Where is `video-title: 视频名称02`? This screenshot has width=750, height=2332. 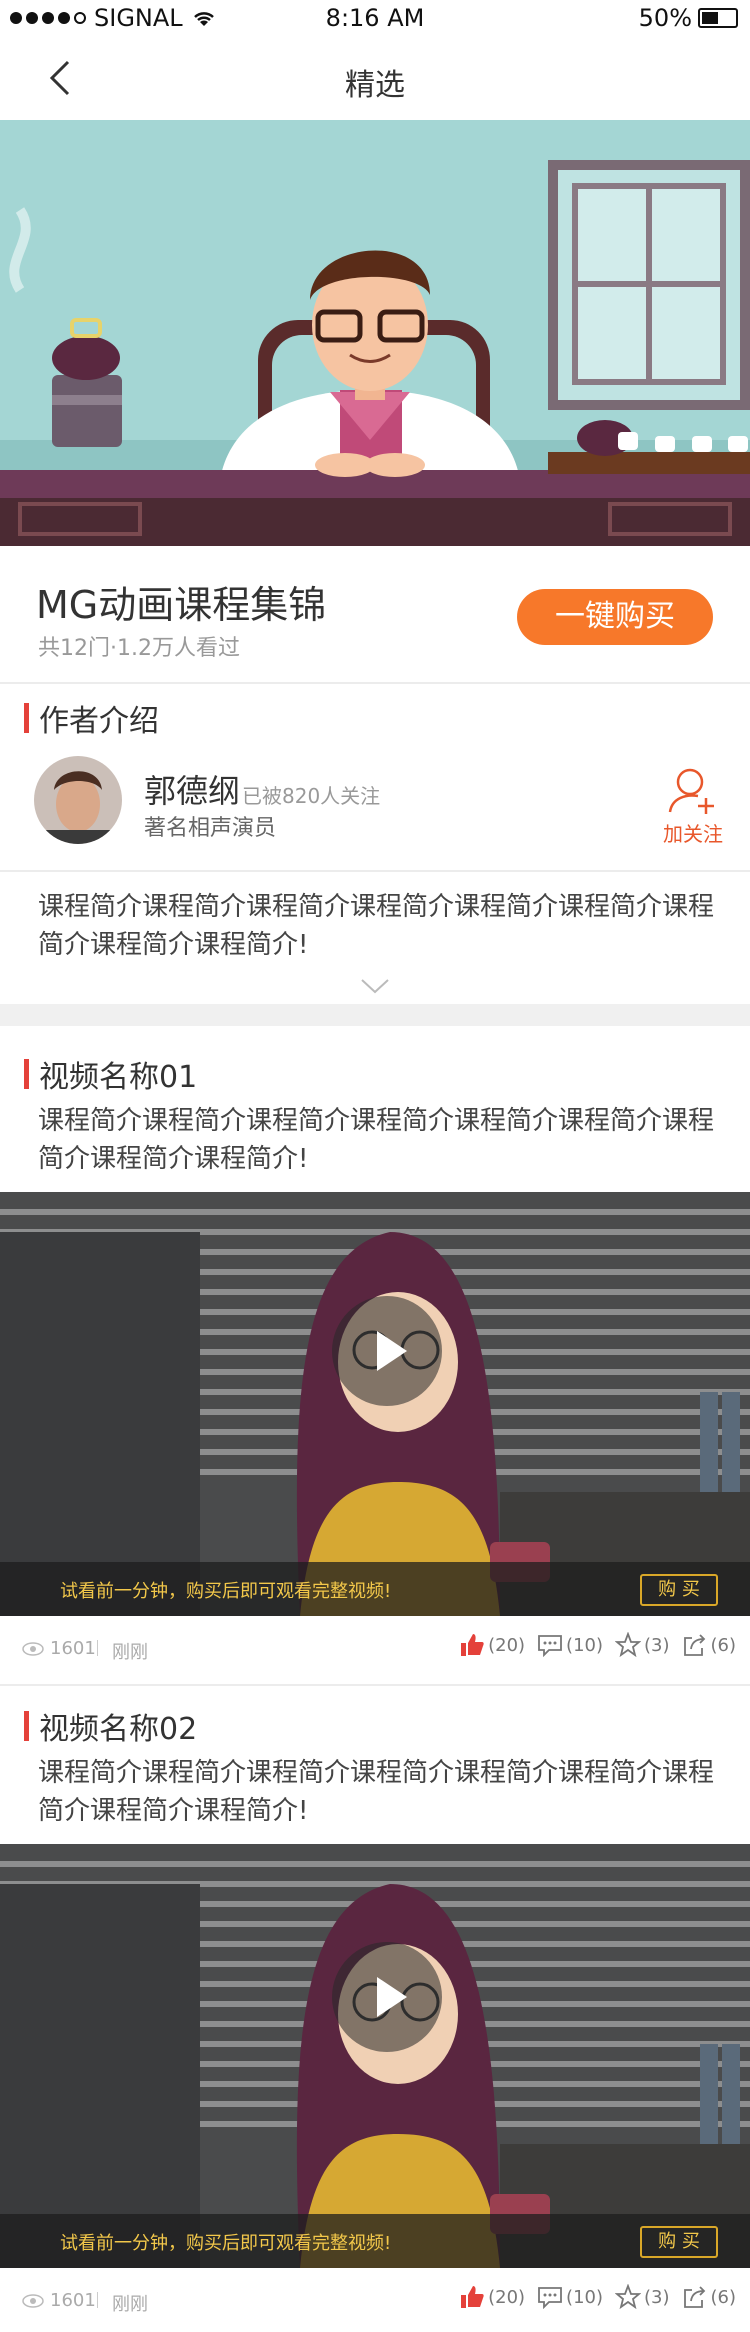 video-title: 视频名称02 is located at coordinates (118, 1729).